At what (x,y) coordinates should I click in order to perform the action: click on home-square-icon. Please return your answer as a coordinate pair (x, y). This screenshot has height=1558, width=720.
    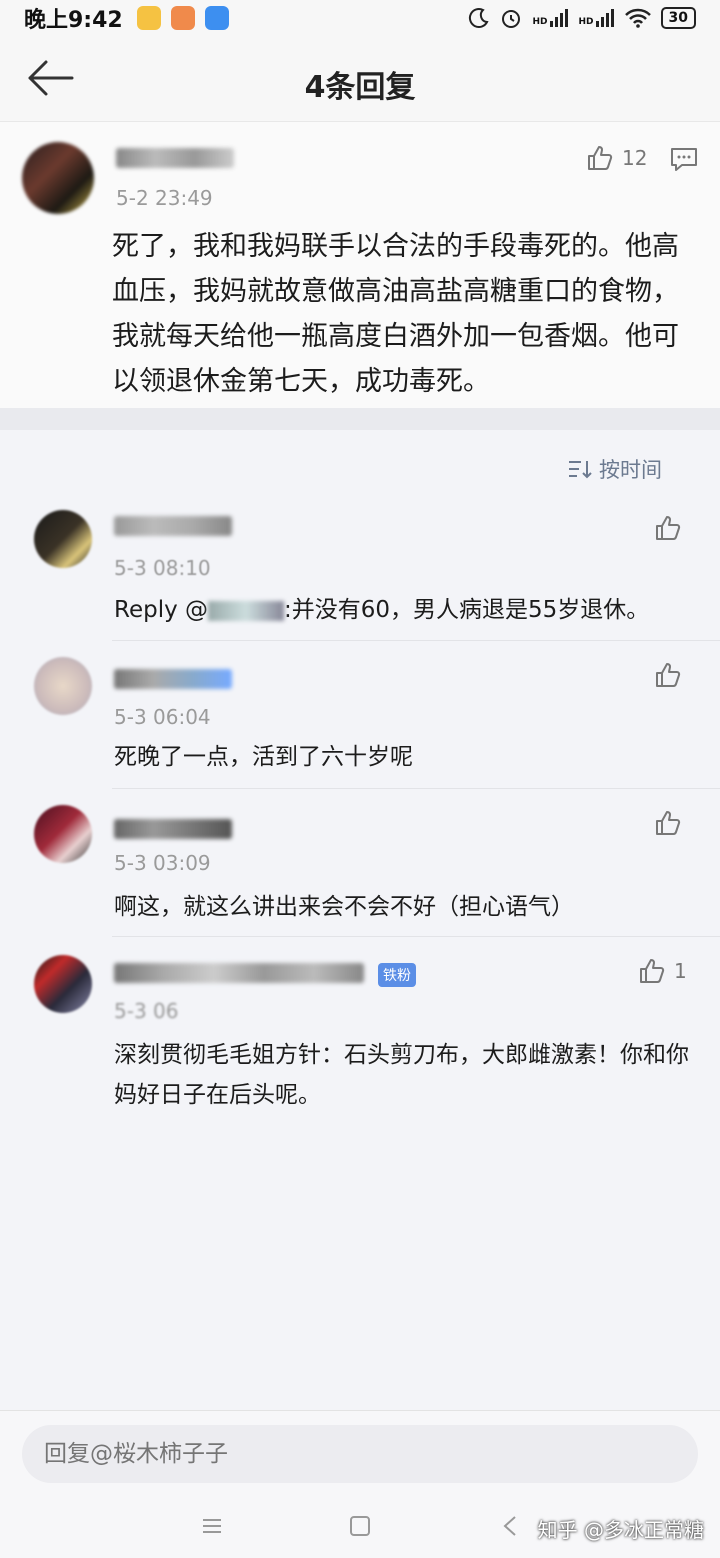
    Looking at the image, I should click on (360, 1526).